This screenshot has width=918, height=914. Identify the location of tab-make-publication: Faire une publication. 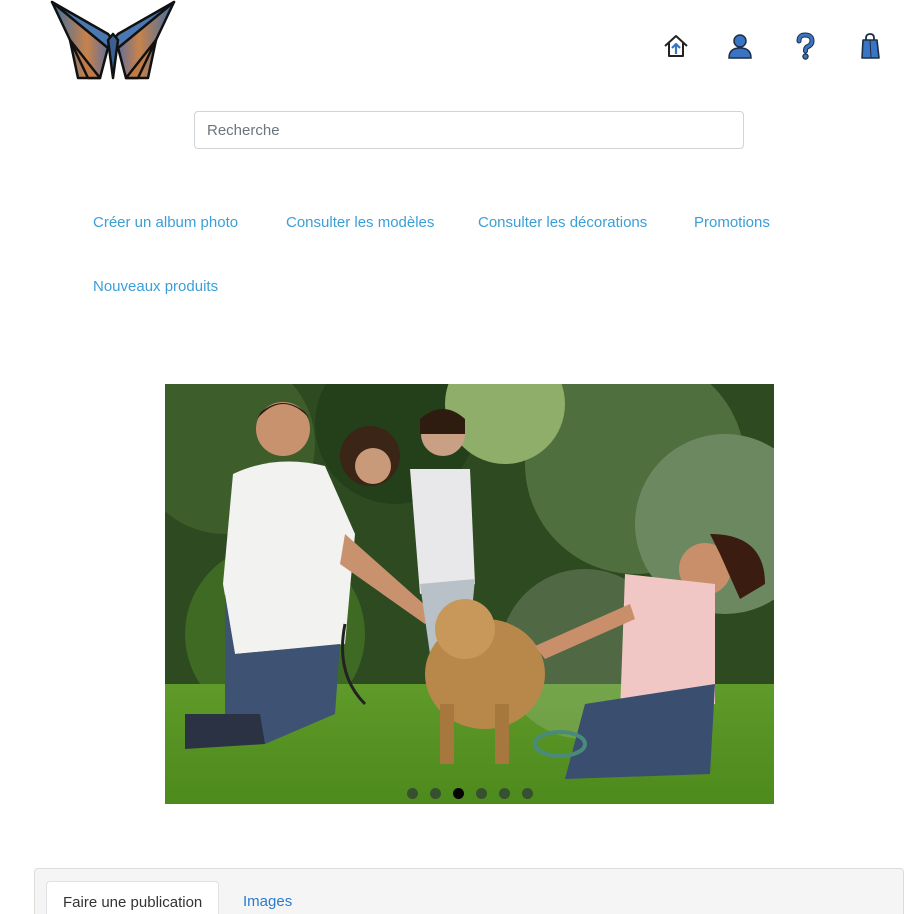
(133, 897).